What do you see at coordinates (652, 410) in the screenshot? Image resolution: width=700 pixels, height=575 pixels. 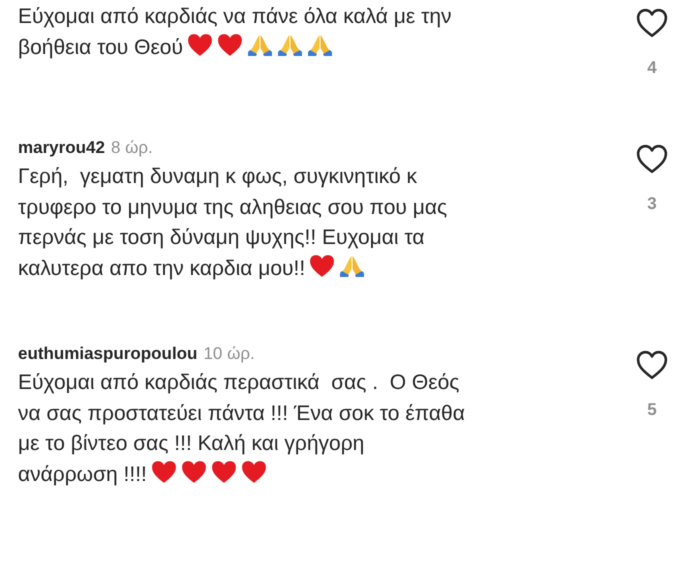 I see `like-count: 5` at bounding box center [652, 410].